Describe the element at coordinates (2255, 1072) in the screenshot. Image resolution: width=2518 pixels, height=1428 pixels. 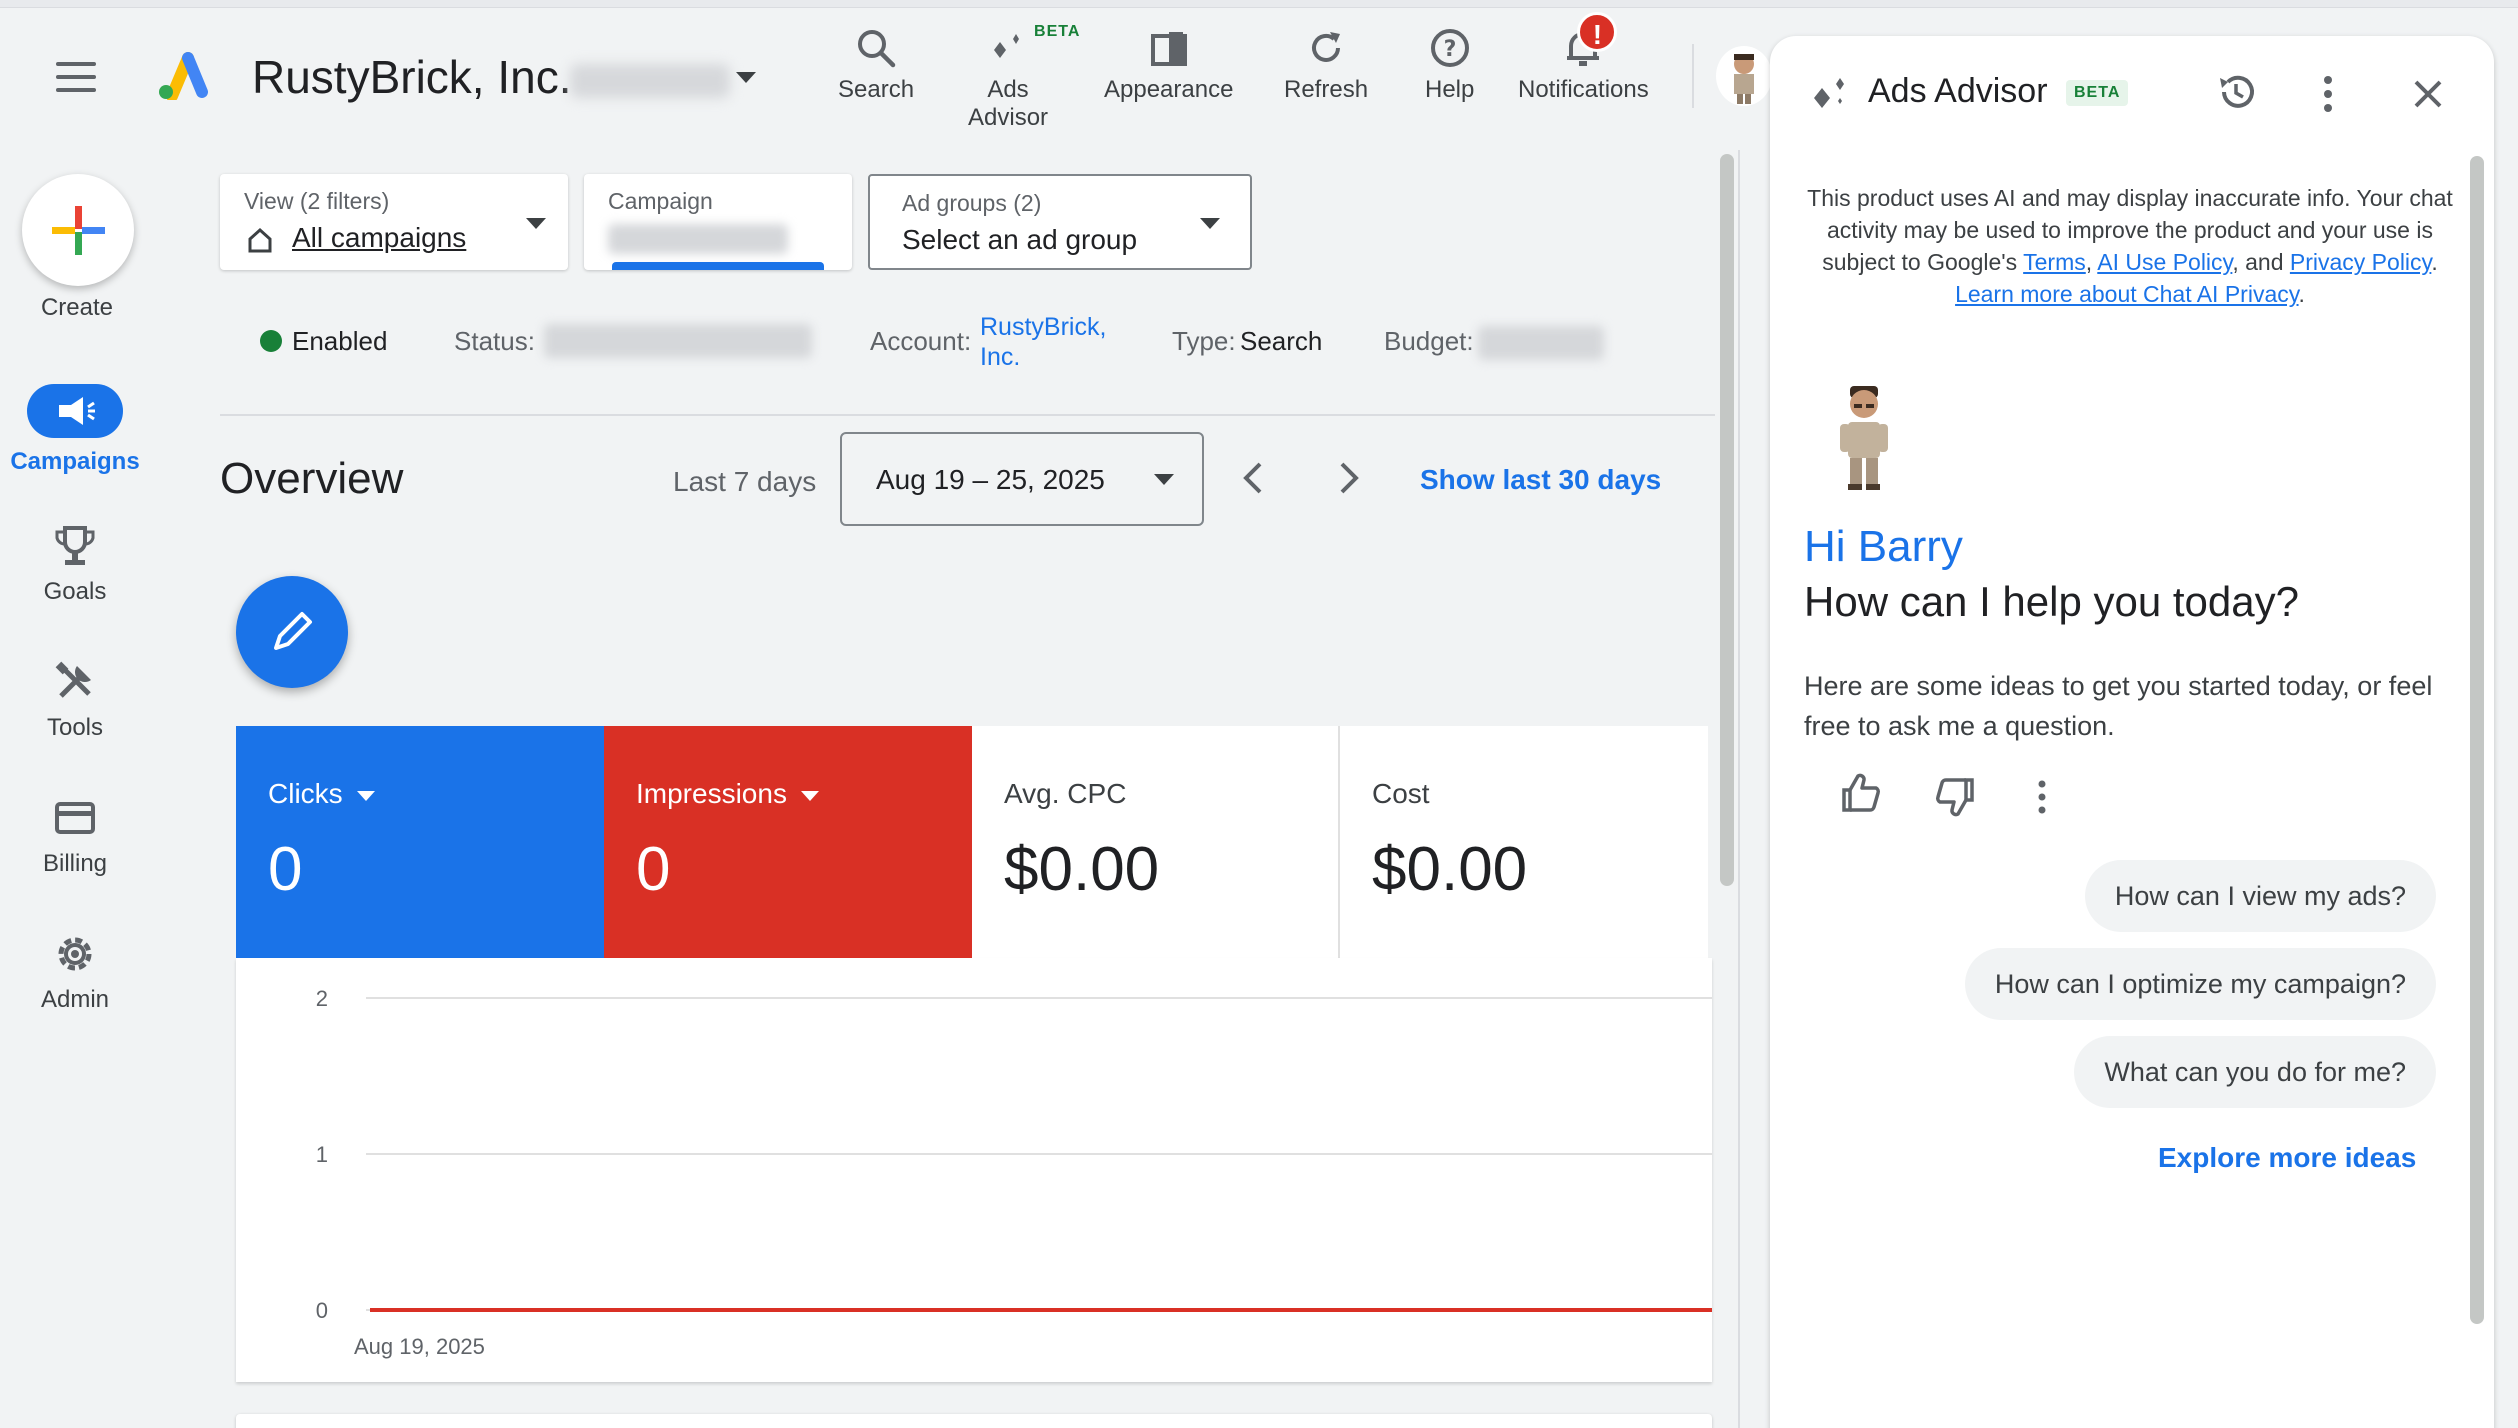
I see `suggestion-chip-what-can-you-do: What can you do for me?` at that location.